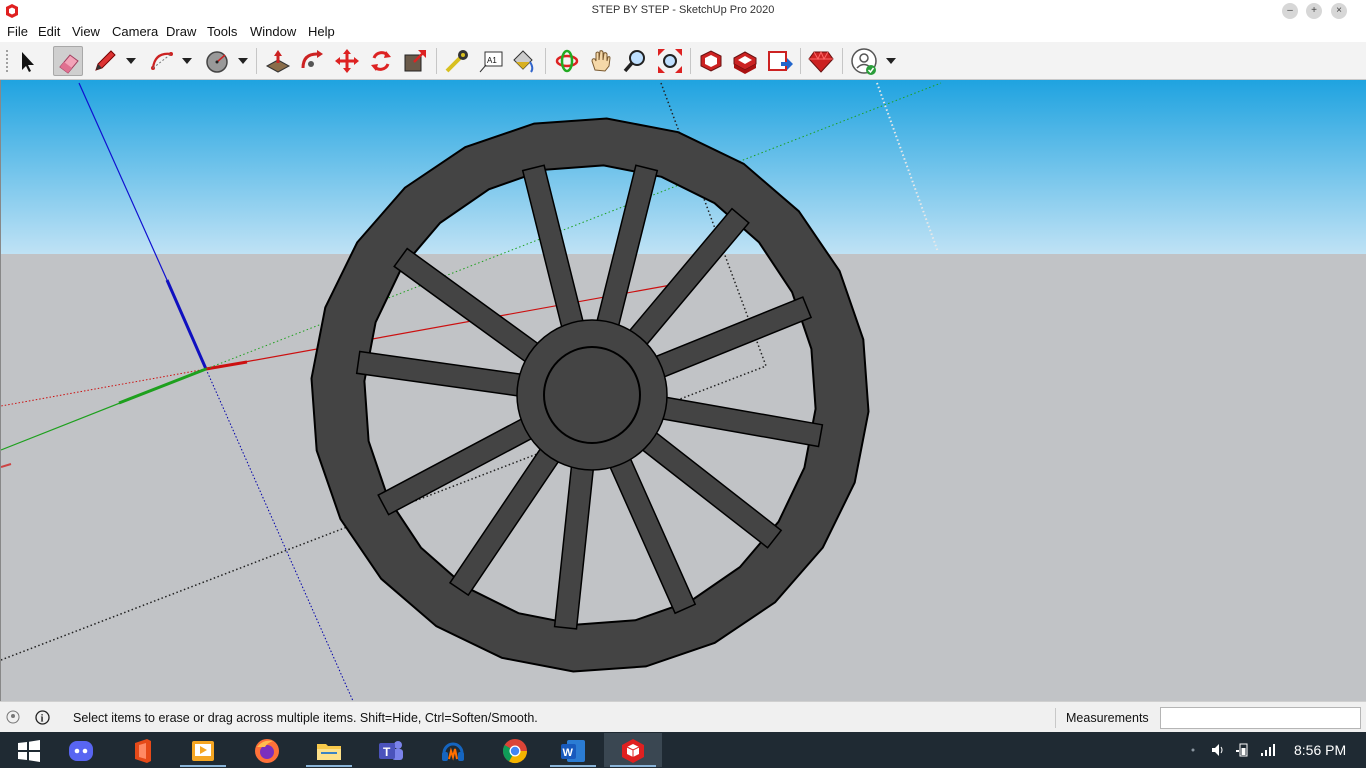  I want to click on wheel-hub-cap, so click(592, 395).